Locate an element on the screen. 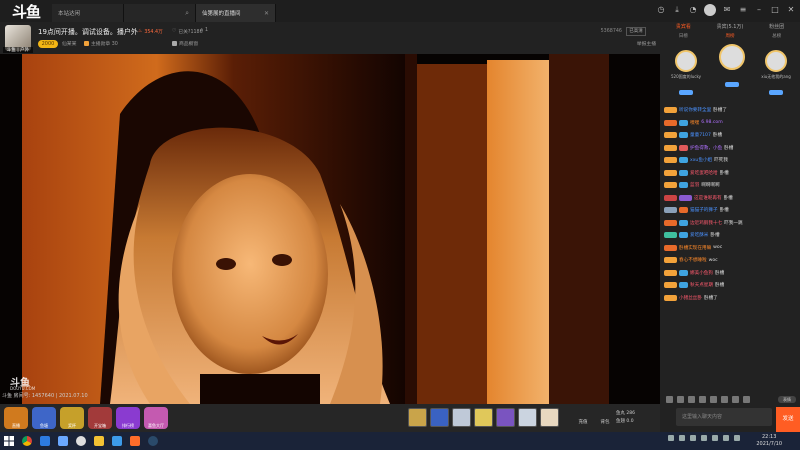 The width and height of the screenshot is (800, 450). start-button is located at coordinates (9, 441).